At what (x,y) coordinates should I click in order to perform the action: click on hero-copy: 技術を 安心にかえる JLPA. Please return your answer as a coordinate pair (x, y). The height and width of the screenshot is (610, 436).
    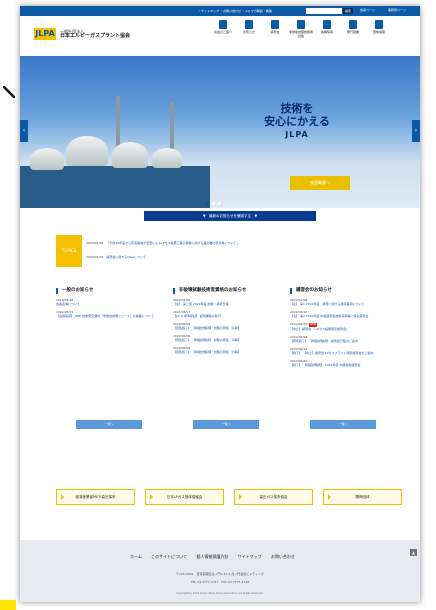
    Looking at the image, I should click on (297, 121).